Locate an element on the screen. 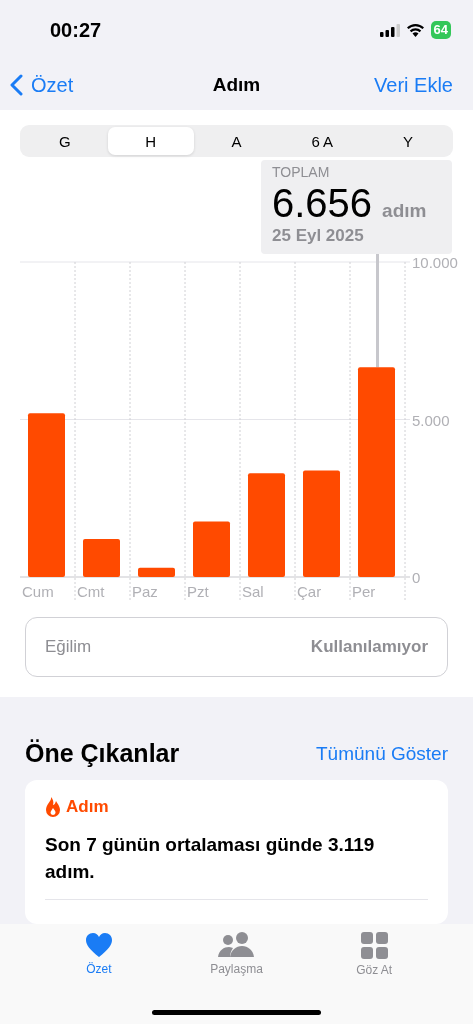 The width and height of the screenshot is (473, 1024). trend-value: Kullanılamıyor is located at coordinates (369, 647).